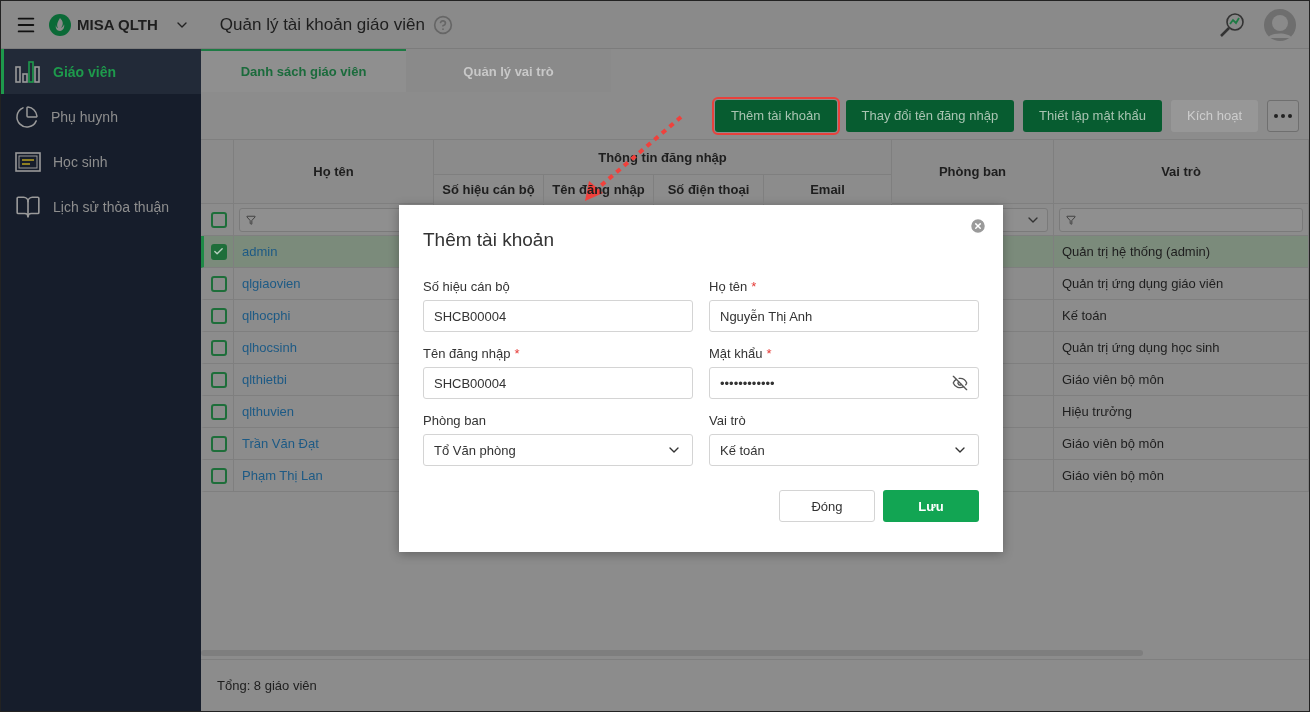 Image resolution: width=1310 pixels, height=712 pixels. I want to click on field-label: Phòng ban, so click(455, 420).